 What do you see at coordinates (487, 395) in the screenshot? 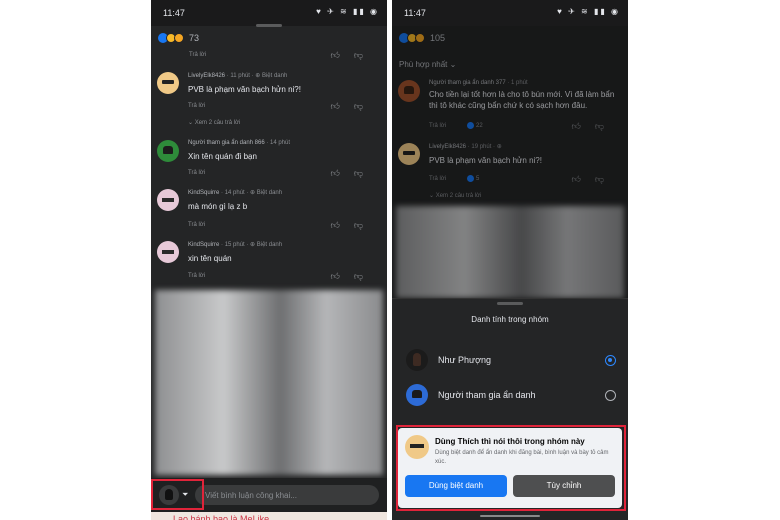
I see `identity-label: Người tham gia ẩn danh` at bounding box center [487, 395].